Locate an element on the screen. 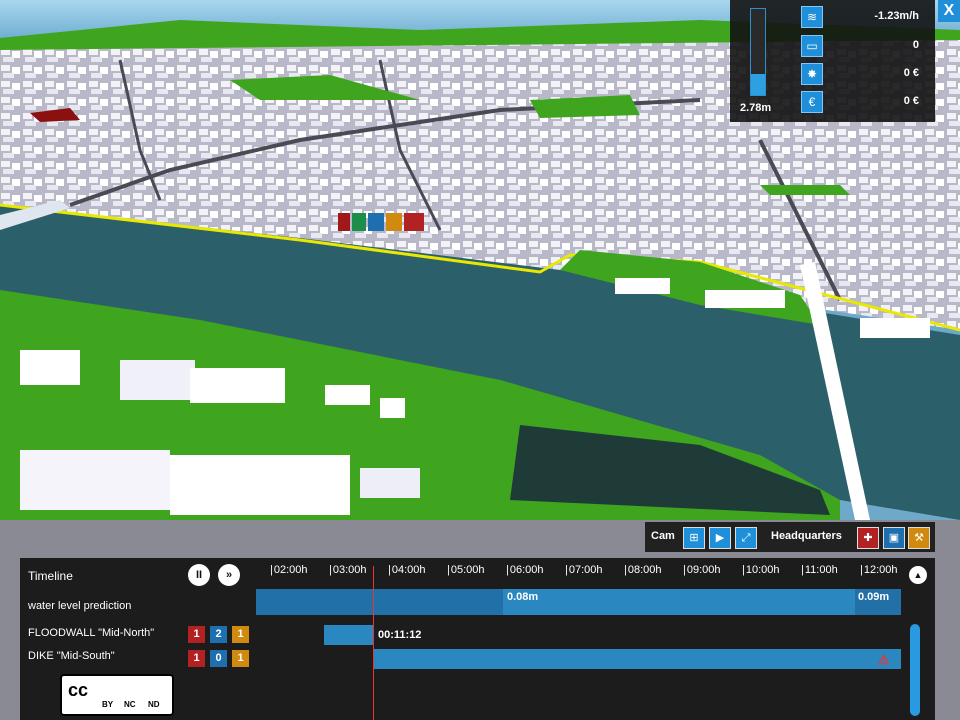 This screenshot has height=720, width=960. time-tick: 02:00h is located at coordinates (289, 570).